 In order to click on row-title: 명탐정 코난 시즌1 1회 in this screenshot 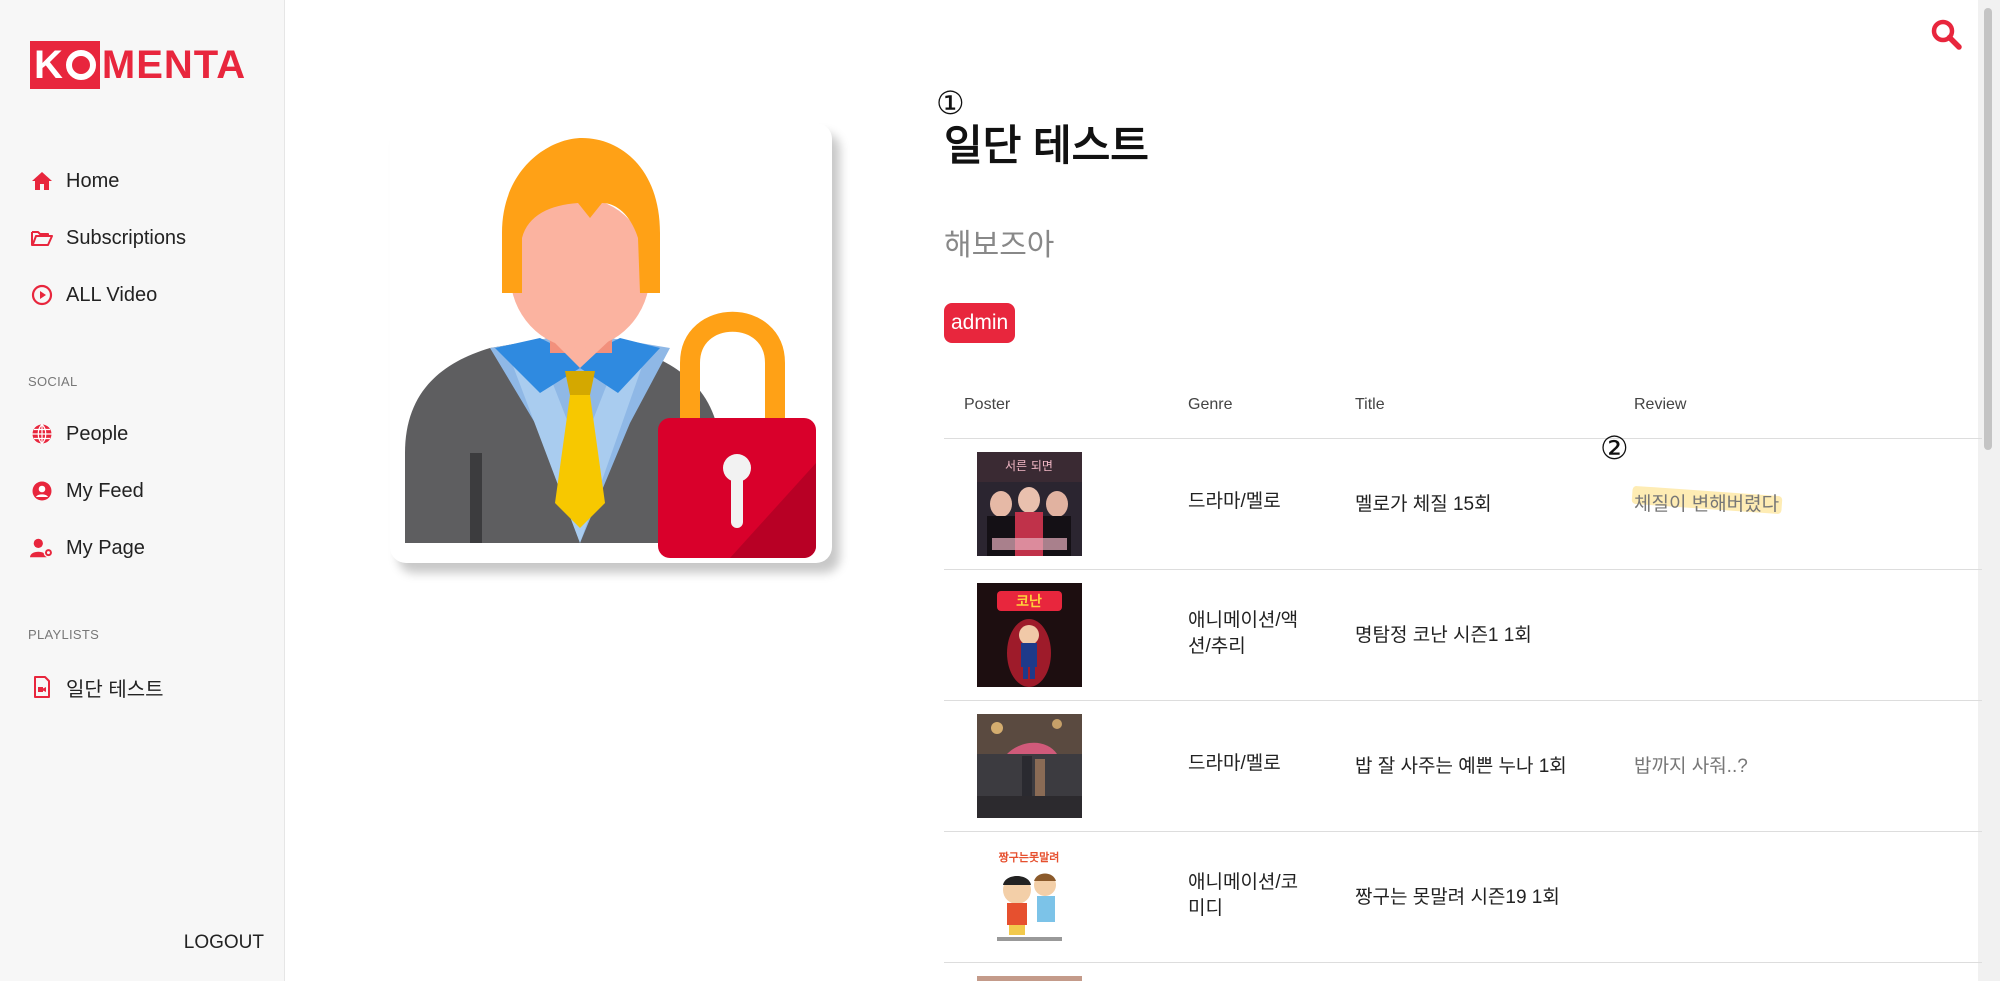, I will do `click(1443, 633)`.